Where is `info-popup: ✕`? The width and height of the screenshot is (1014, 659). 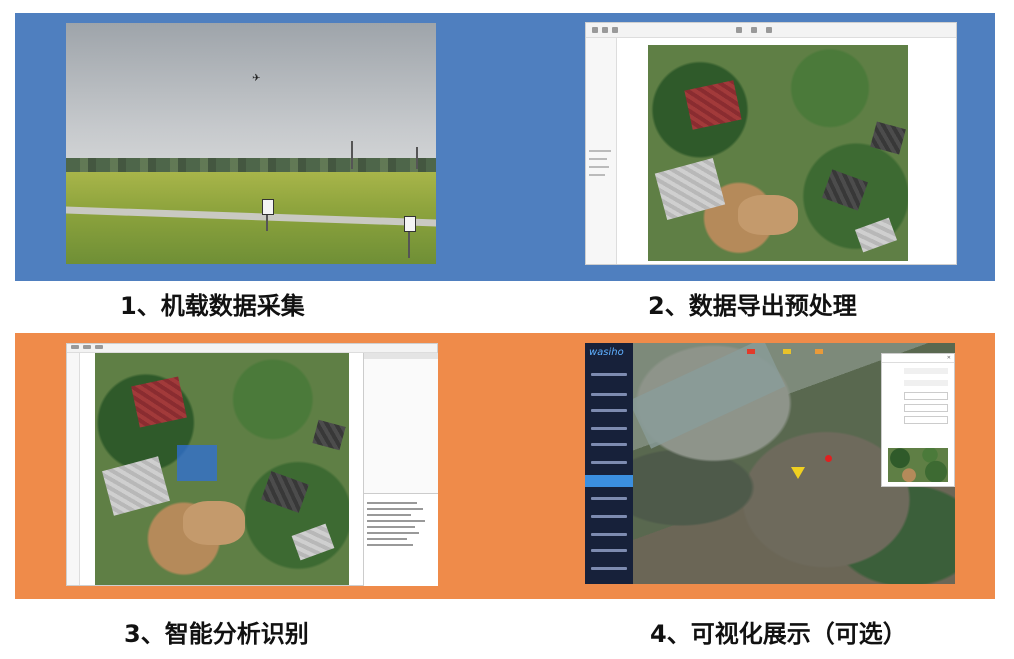 info-popup: ✕ is located at coordinates (918, 420).